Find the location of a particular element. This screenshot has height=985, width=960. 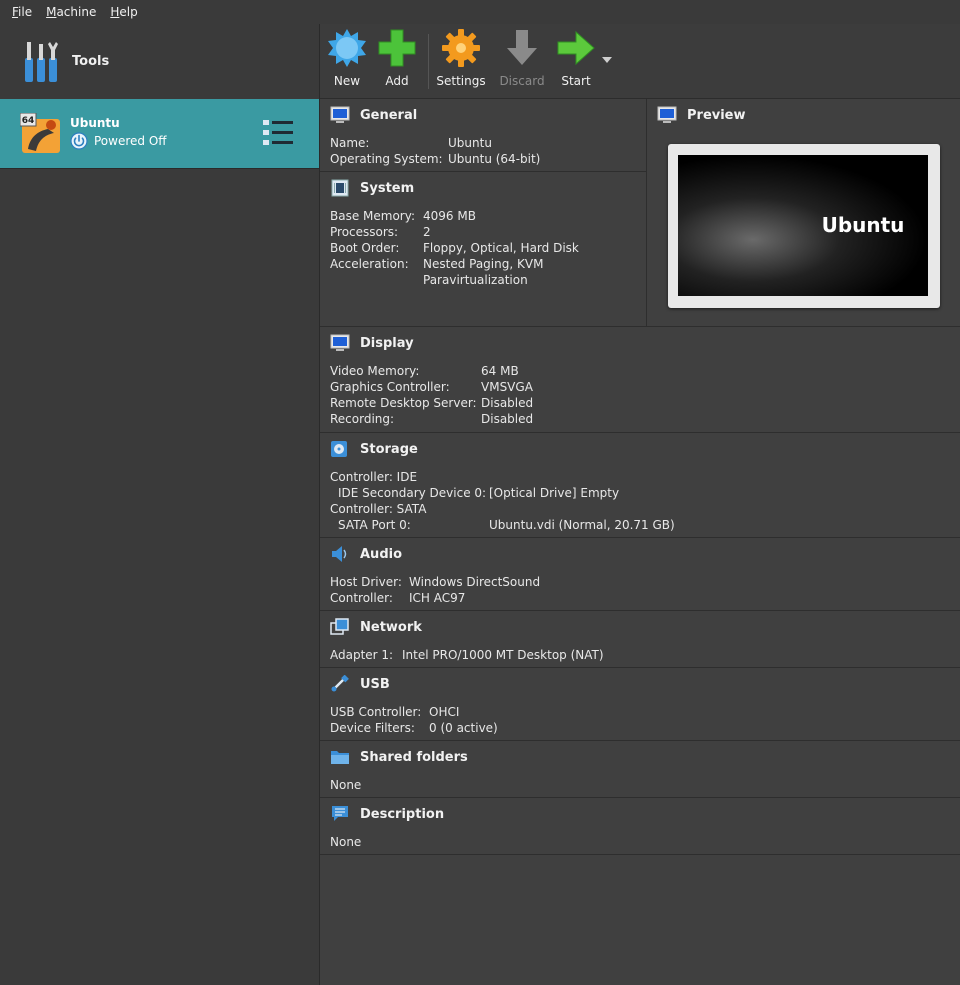

menu-bar: File Machine Help is located at coordinates (480, 12).